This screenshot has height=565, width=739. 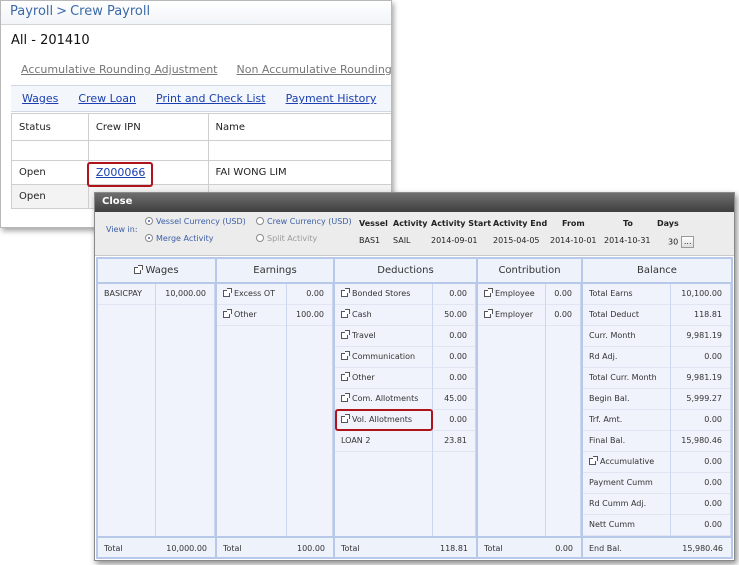 I want to click on highlight-box-vol-allotments, so click(x=384, y=420).